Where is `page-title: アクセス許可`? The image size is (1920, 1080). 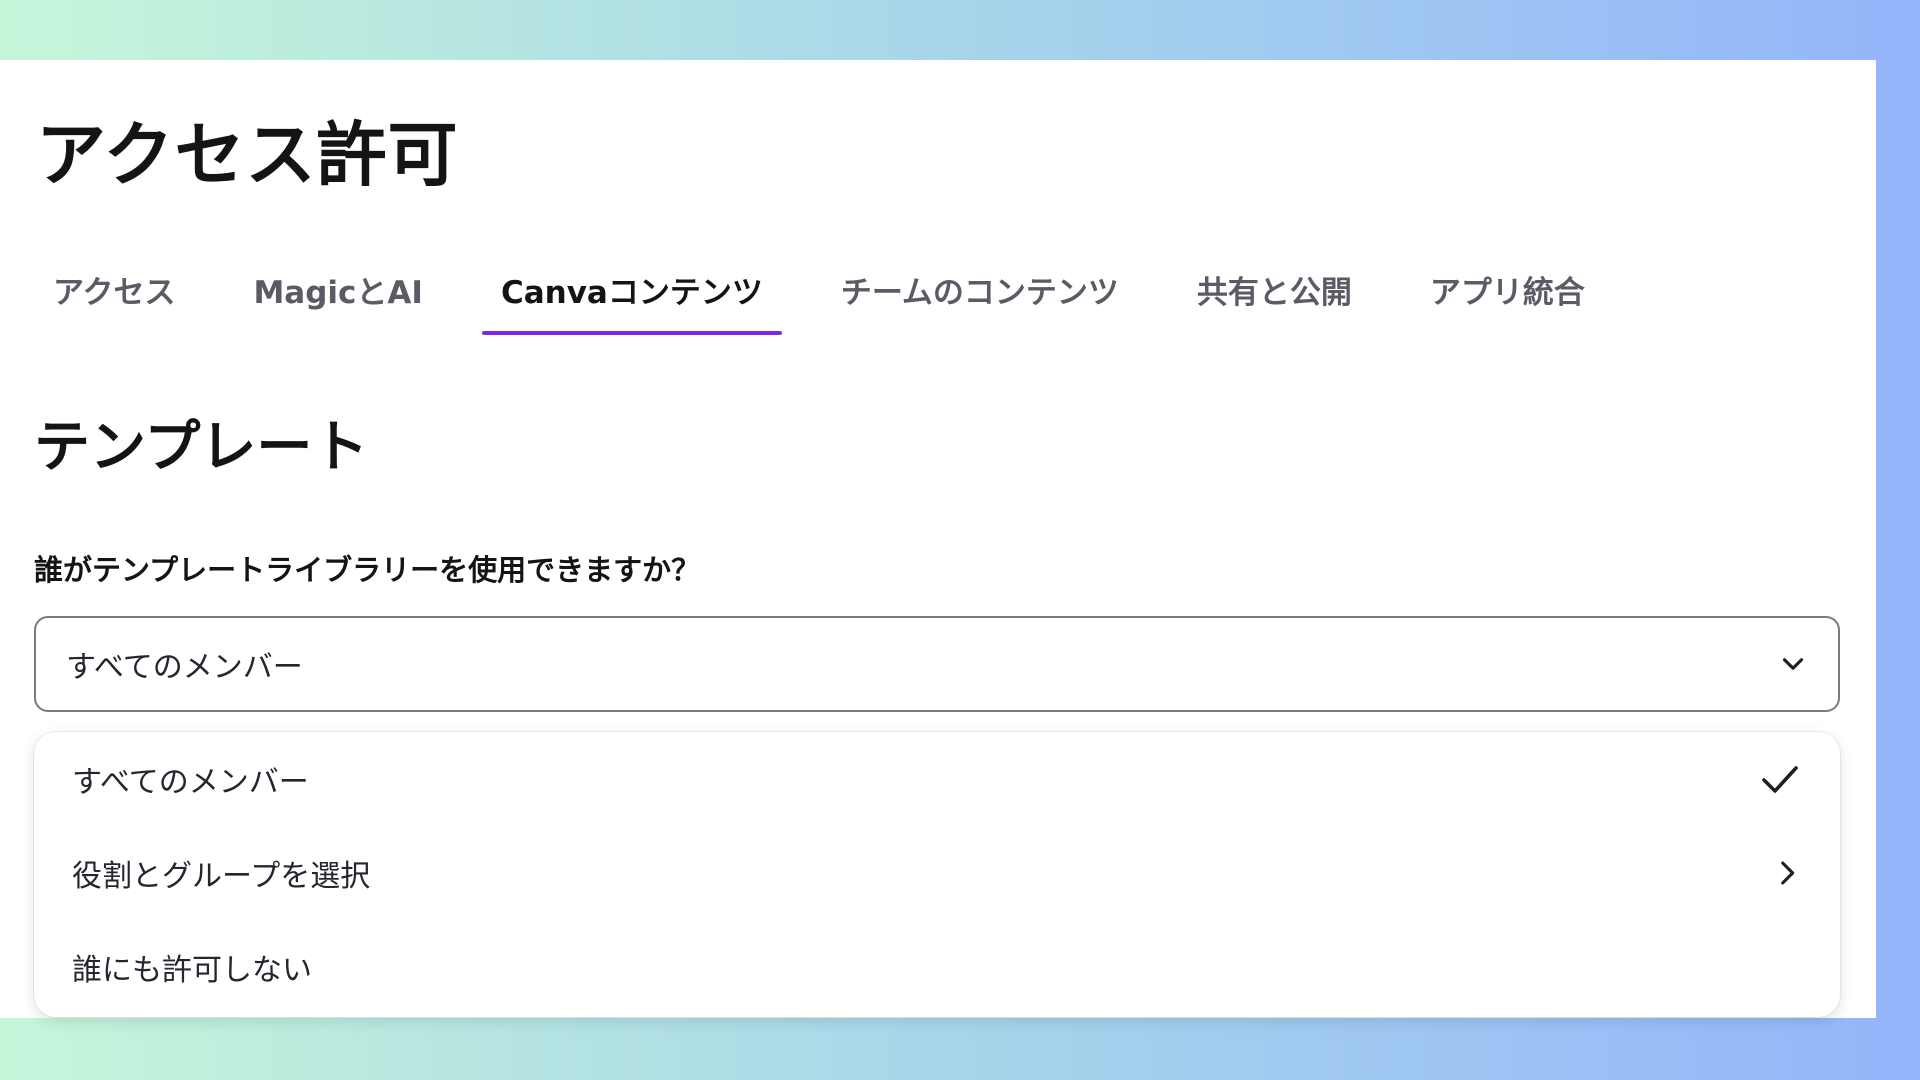 page-title: アクセス許可 is located at coordinates (247, 155).